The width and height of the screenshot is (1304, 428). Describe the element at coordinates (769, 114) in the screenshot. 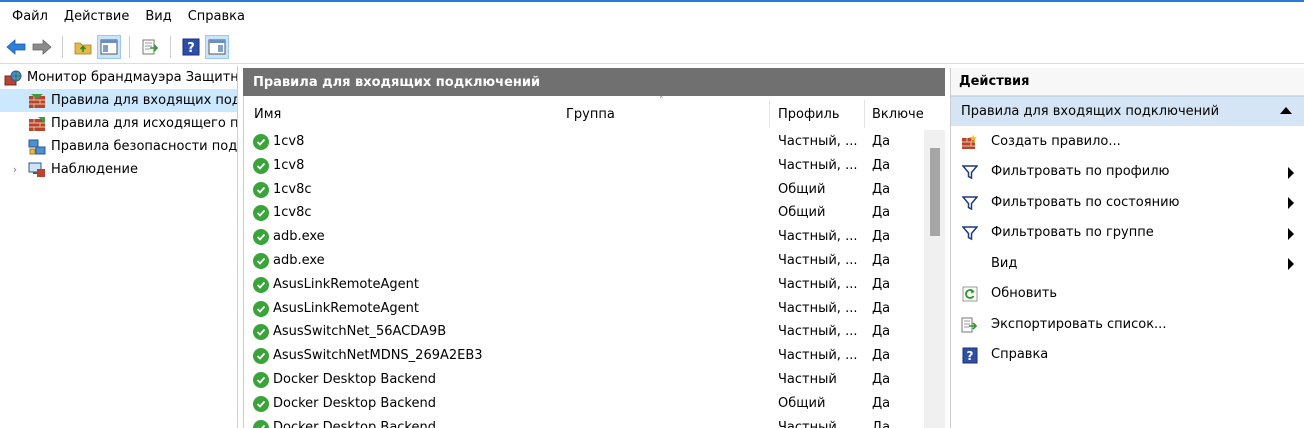

I see `column-divider` at that location.